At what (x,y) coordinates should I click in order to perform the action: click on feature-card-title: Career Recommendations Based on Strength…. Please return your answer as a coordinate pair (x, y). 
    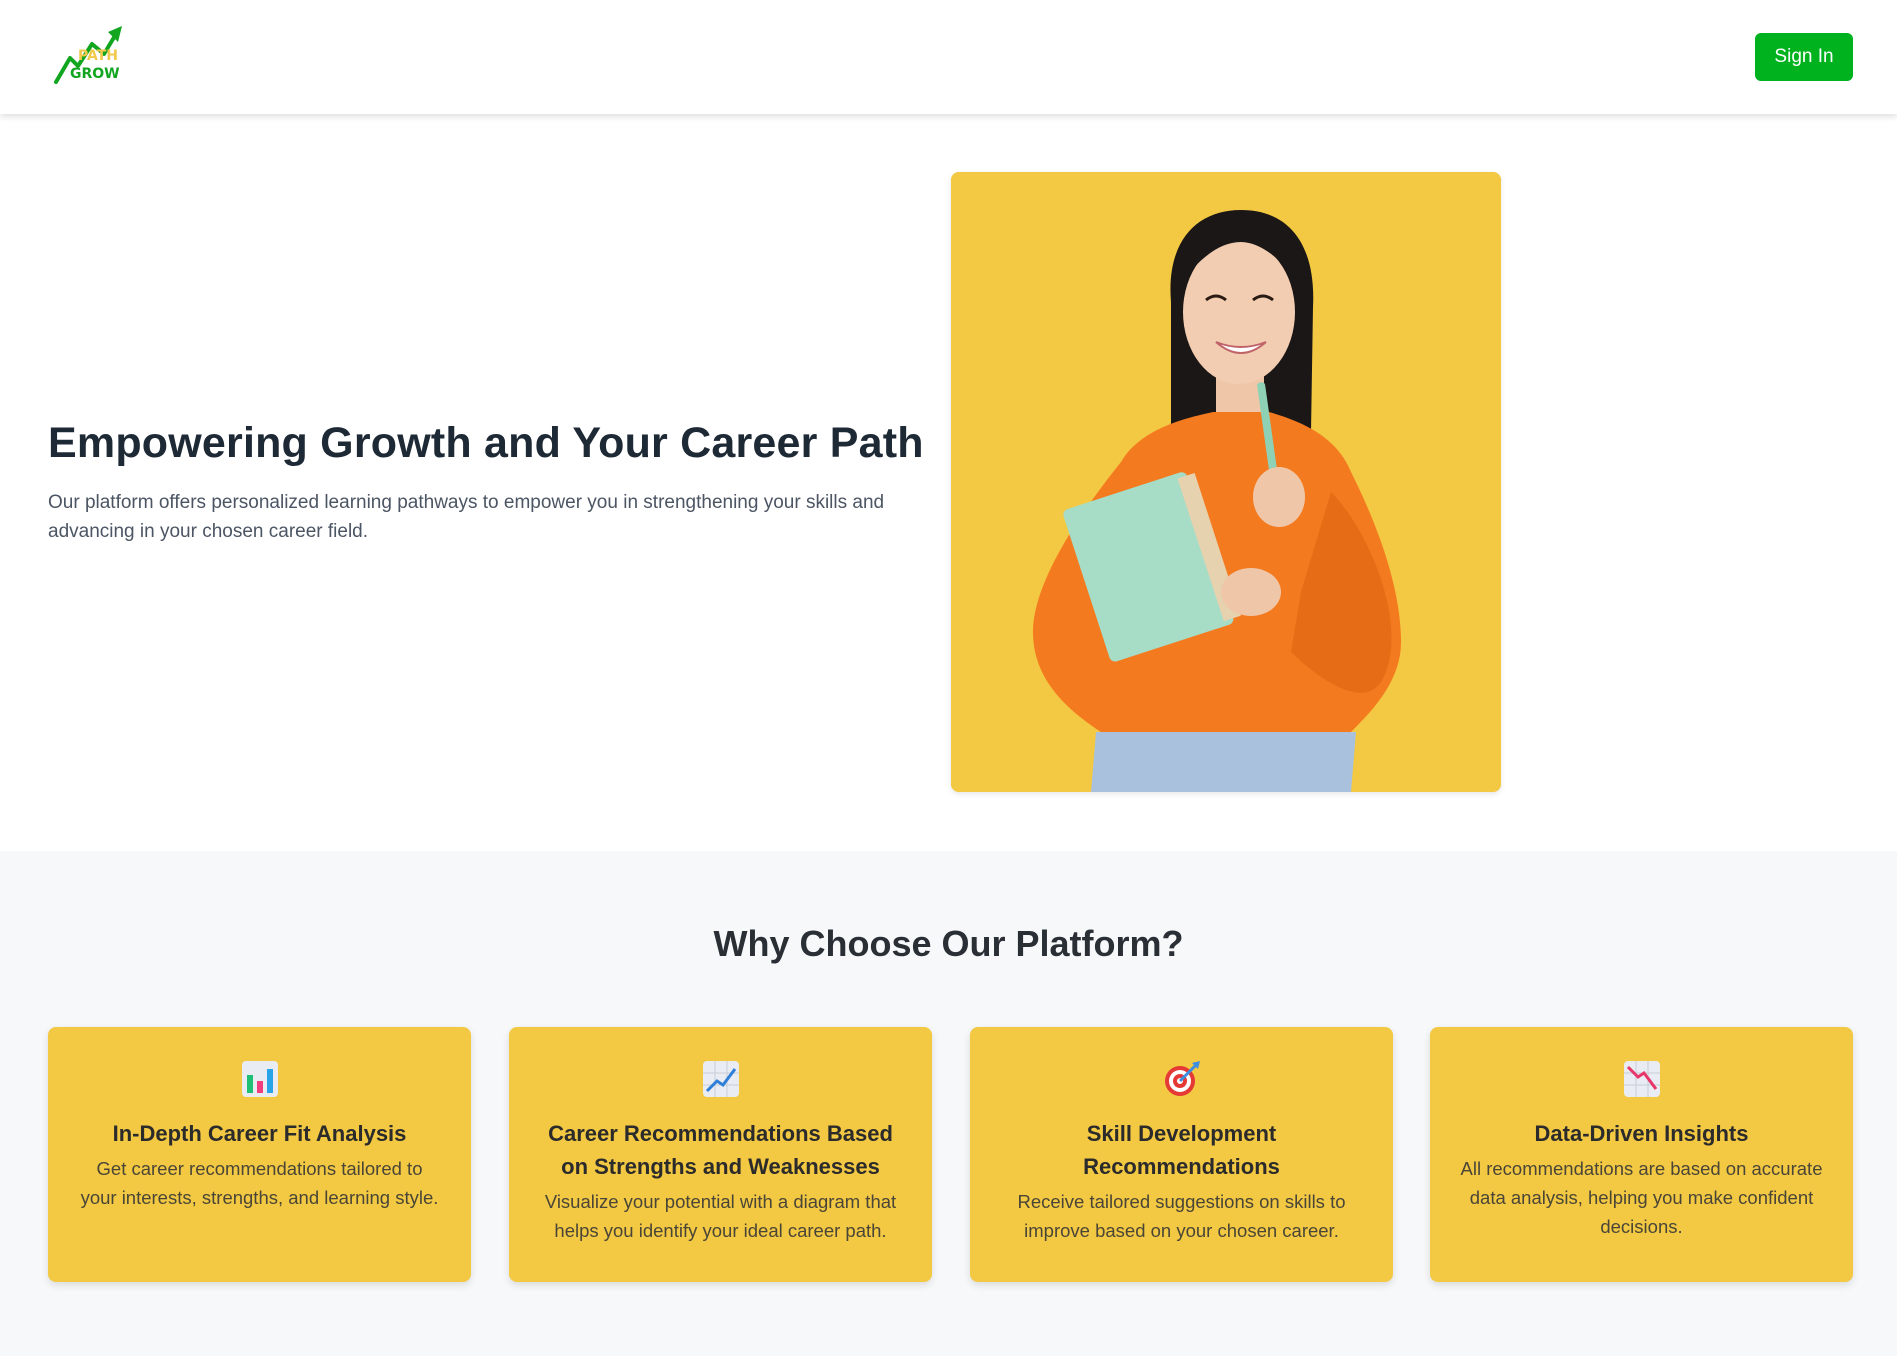
    Looking at the image, I should click on (720, 1150).